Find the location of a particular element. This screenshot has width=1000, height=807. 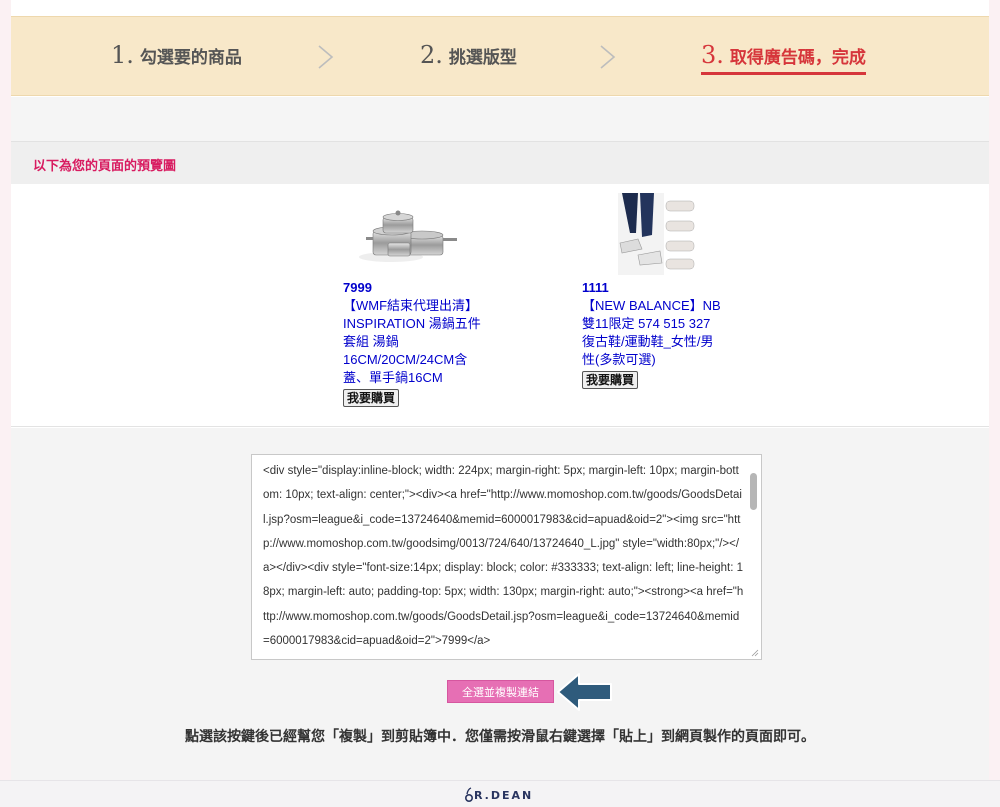

step-number: 1. is located at coordinates (122, 55).